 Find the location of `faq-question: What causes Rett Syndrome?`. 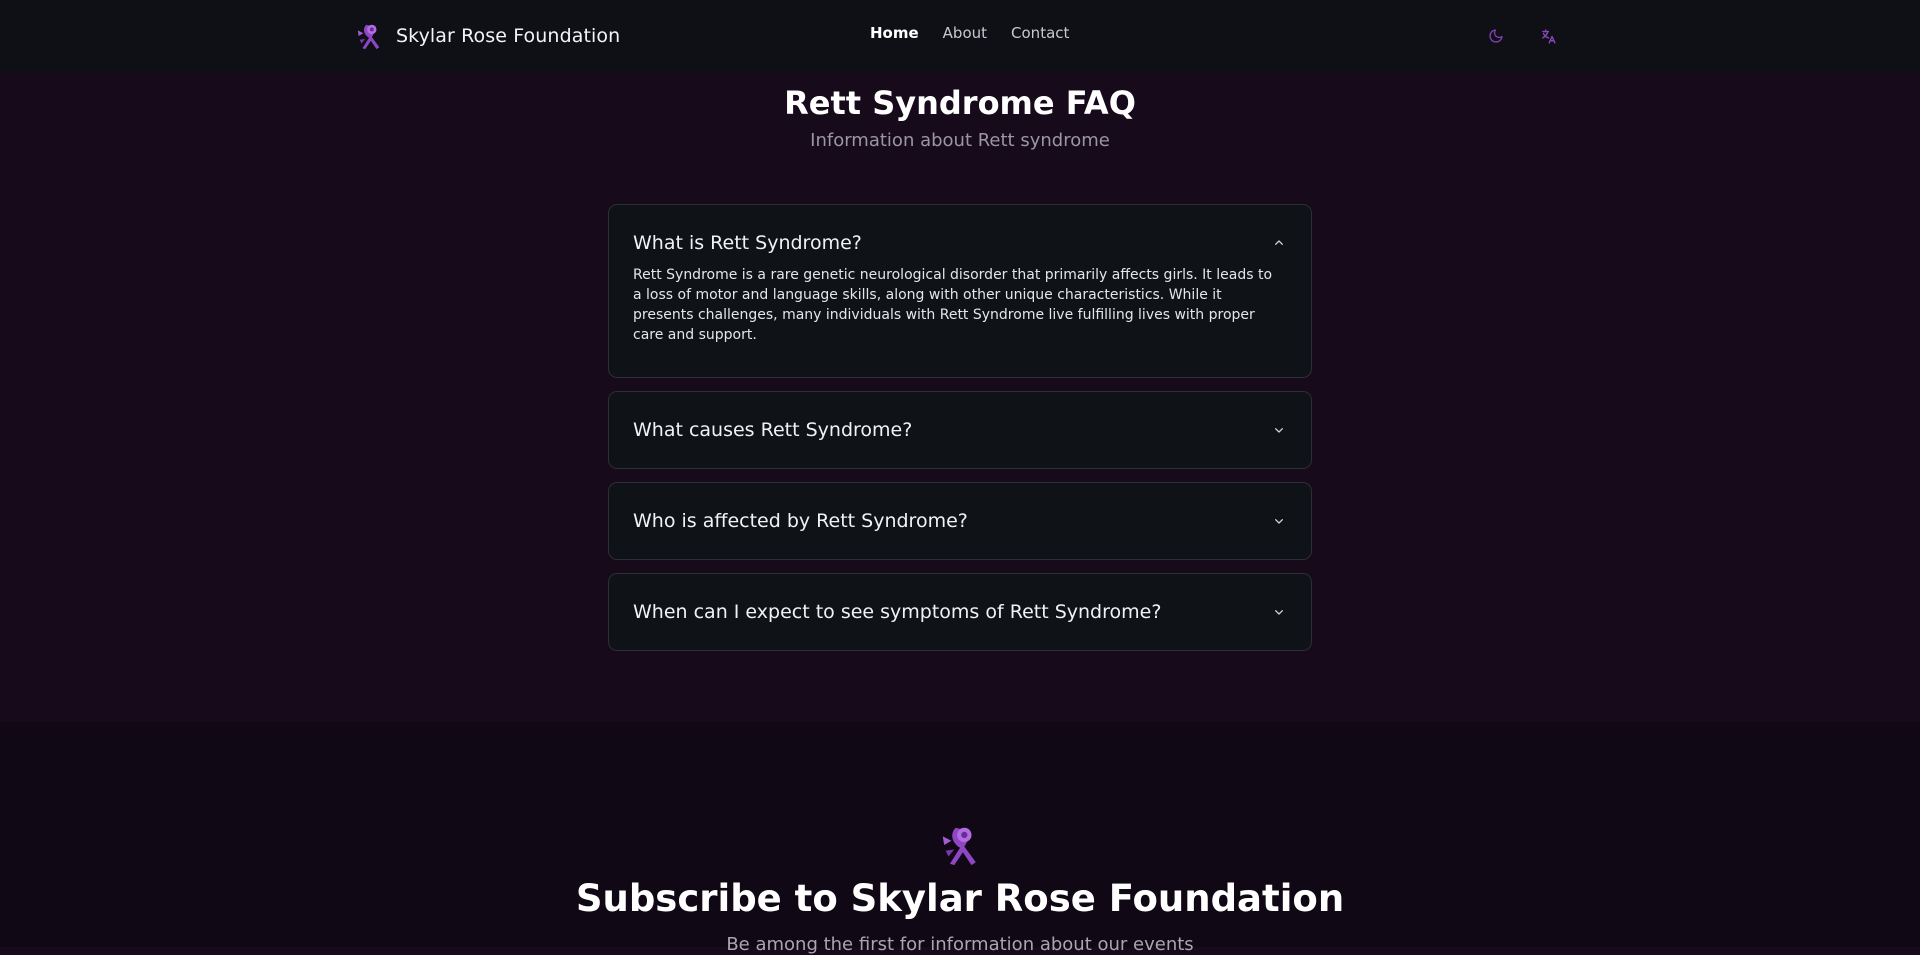

faq-question: What causes Rett Syndrome? is located at coordinates (773, 430).